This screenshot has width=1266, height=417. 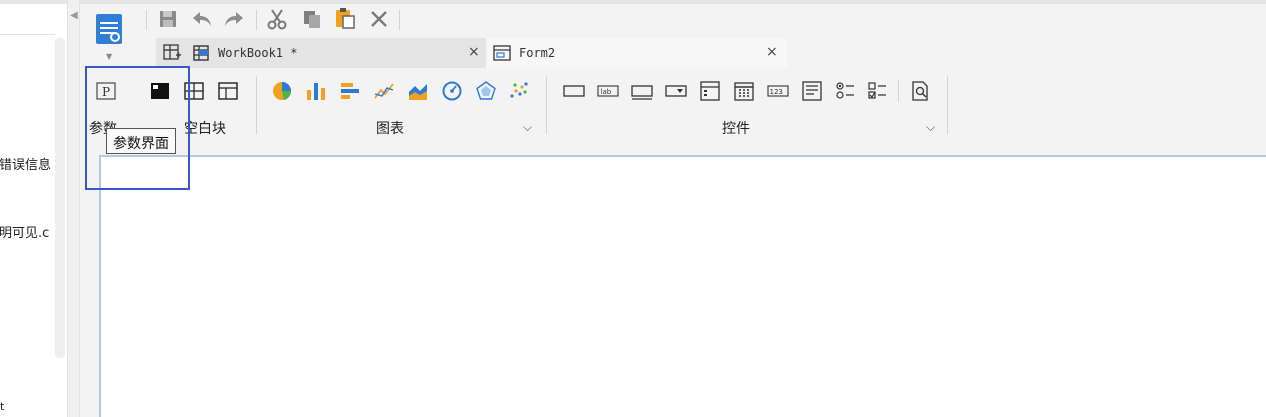 What do you see at coordinates (638, 53) in the screenshot?
I see `tab-form2-label: Form2 ×` at bounding box center [638, 53].